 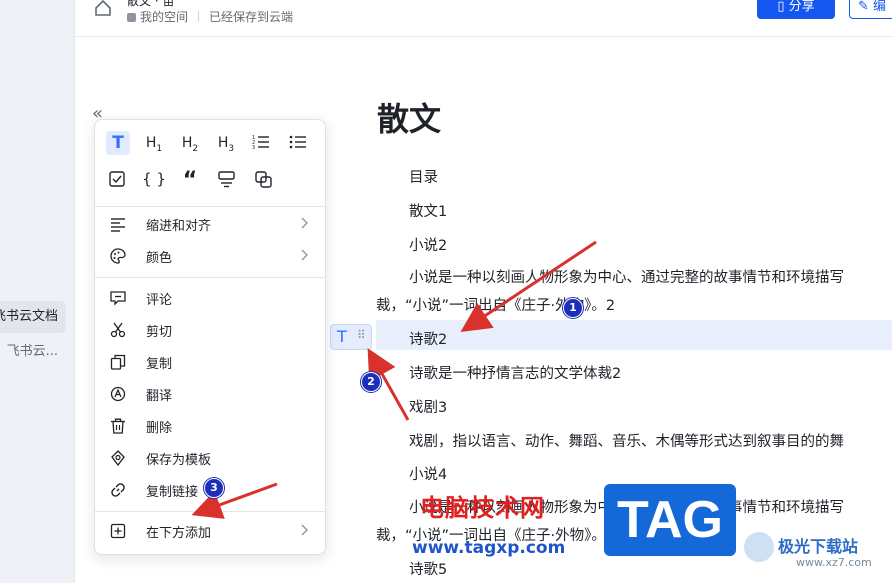 What do you see at coordinates (573, 308) in the screenshot?
I see `annotation-badge: 1` at bounding box center [573, 308].